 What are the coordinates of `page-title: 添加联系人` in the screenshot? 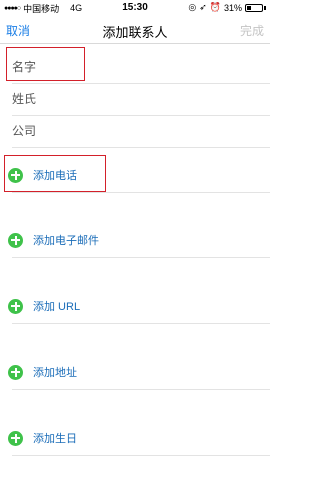 It's located at (135, 32).